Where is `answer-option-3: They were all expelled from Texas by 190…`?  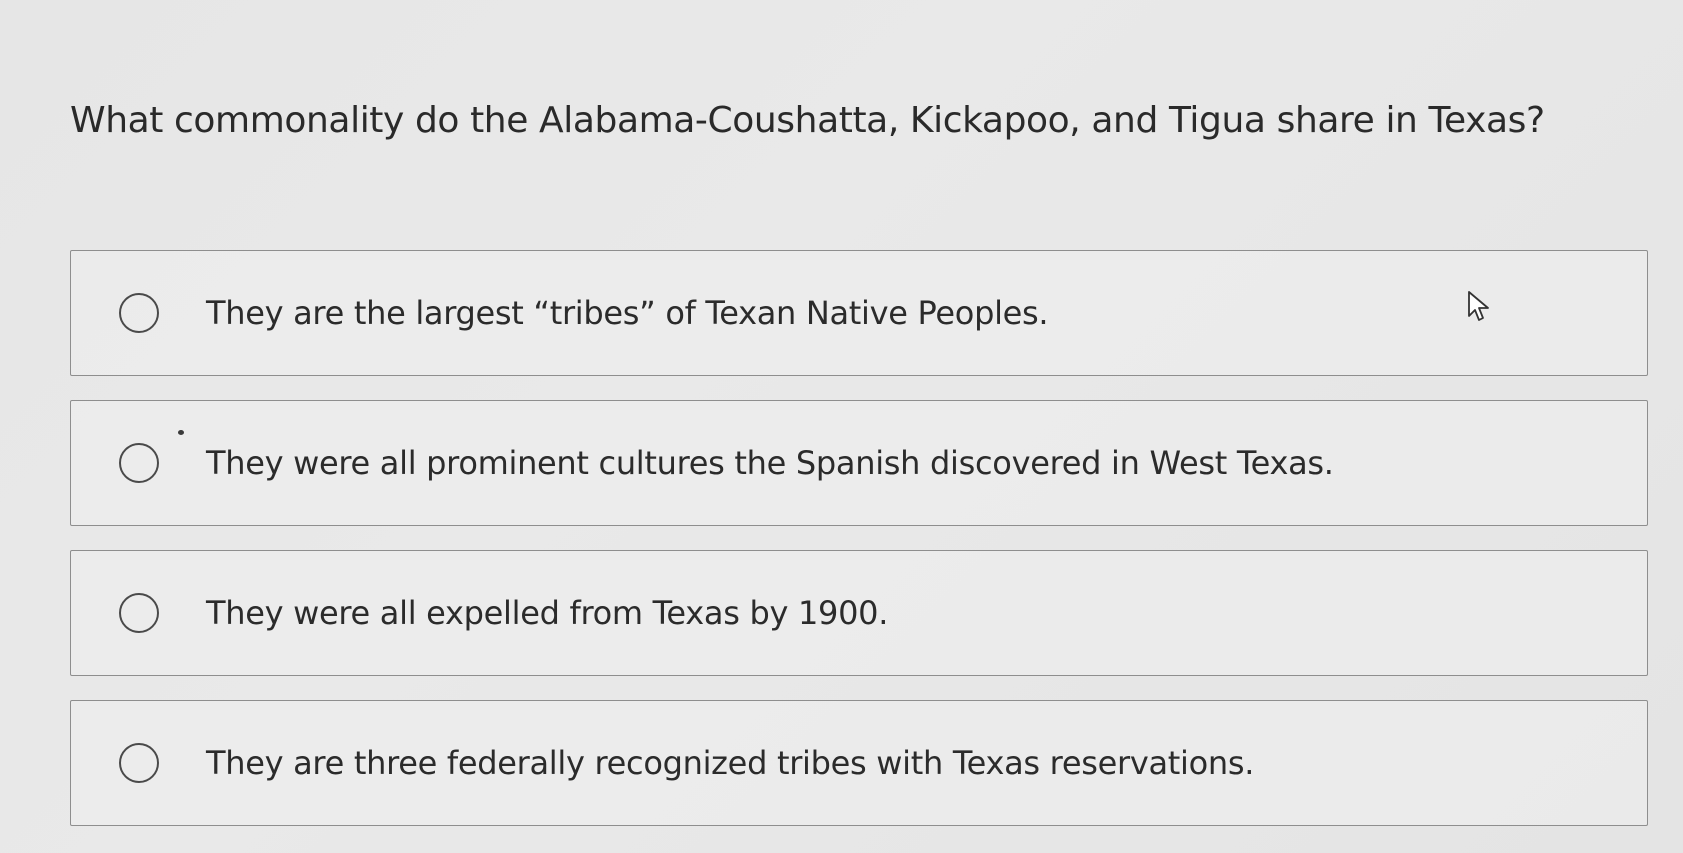 answer-option-3: They were all expelled from Texas by 190… is located at coordinates (859, 613).